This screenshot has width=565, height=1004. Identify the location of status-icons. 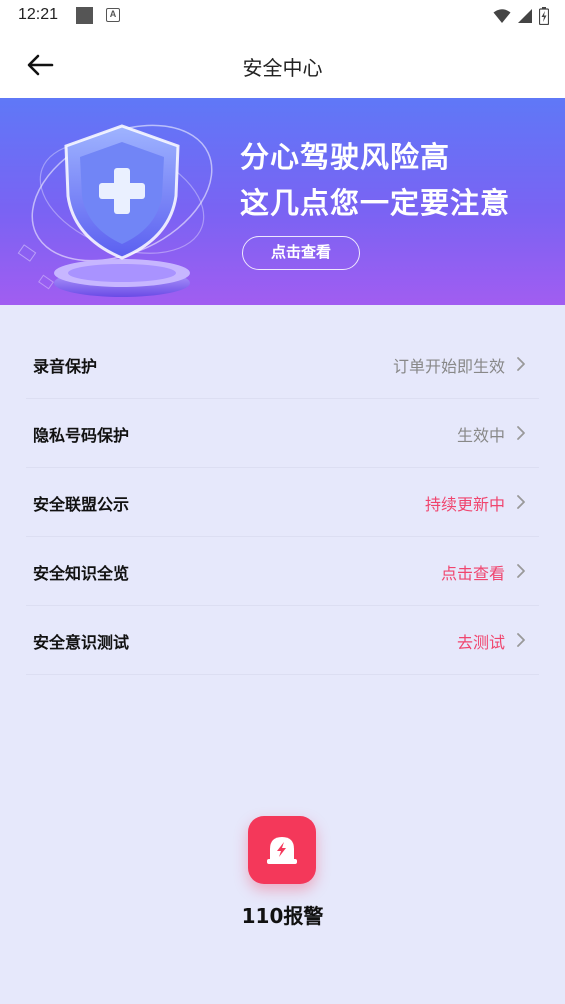
(521, 16).